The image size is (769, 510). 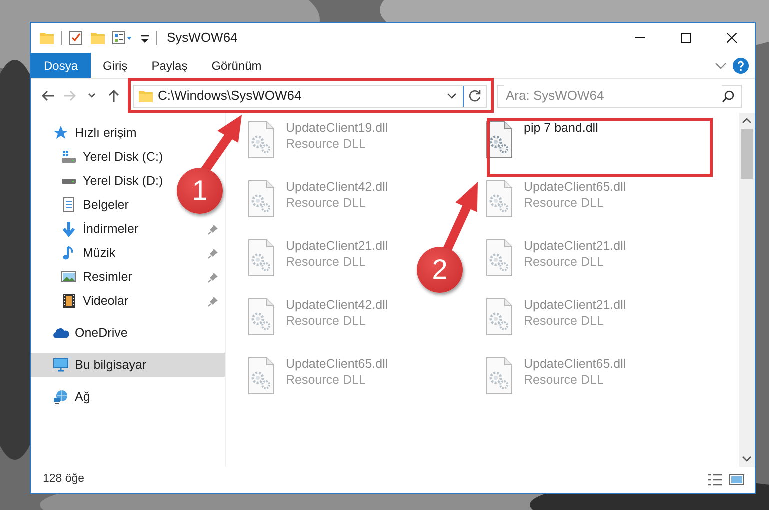 I want to click on up-arrow-icon, so click(x=114, y=96).